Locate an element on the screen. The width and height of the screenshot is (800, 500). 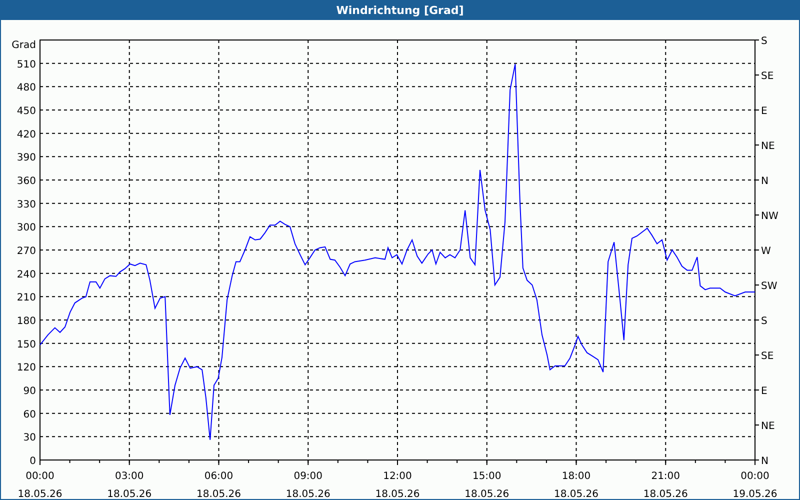
x-axis-date-label: 19.05.26 is located at coordinates (755, 494).